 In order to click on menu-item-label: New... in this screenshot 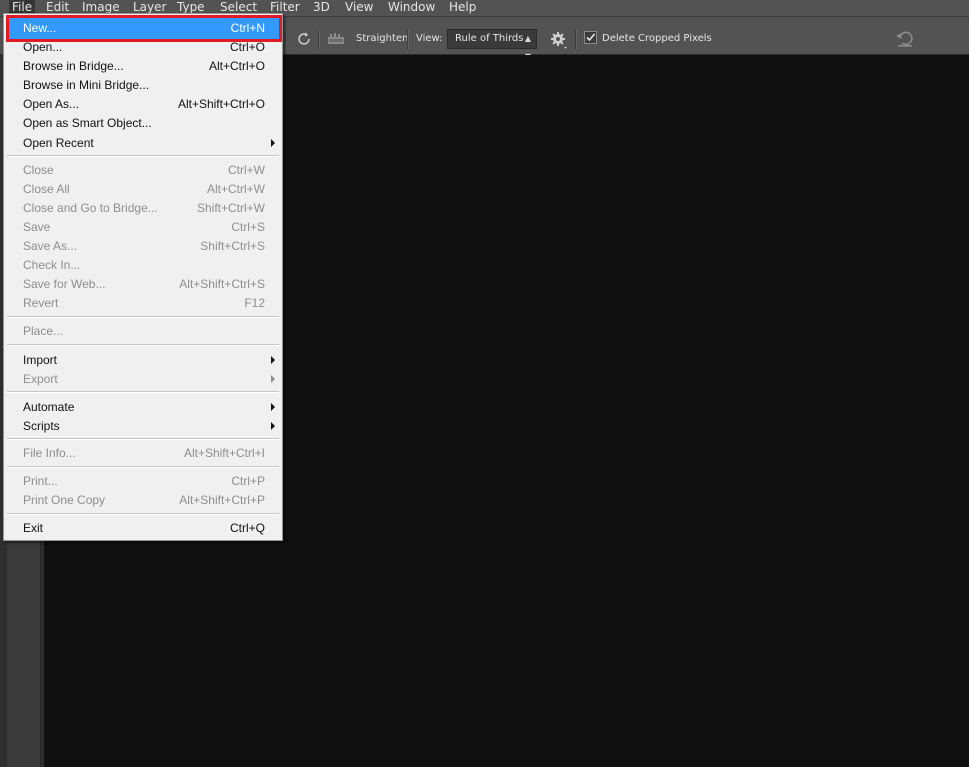, I will do `click(40, 28)`.